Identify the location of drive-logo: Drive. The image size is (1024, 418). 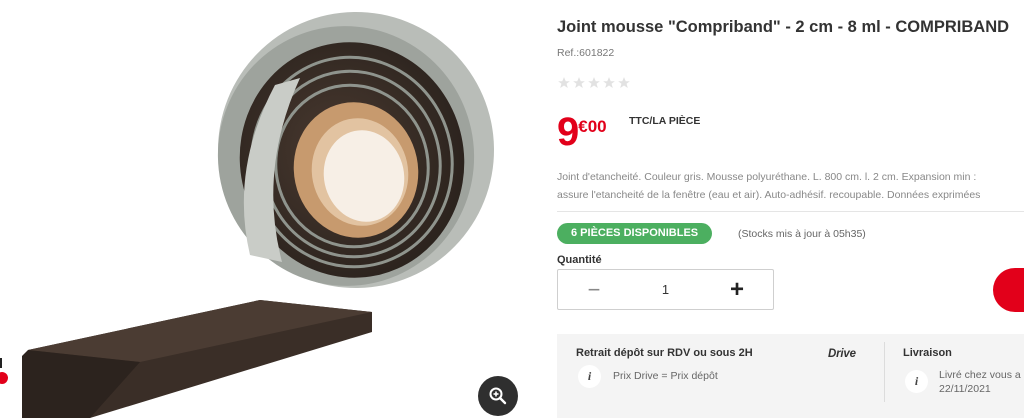
(842, 354).